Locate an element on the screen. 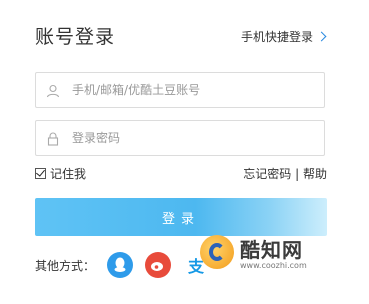 The image size is (369, 304). account-field is located at coordinates (180, 90).